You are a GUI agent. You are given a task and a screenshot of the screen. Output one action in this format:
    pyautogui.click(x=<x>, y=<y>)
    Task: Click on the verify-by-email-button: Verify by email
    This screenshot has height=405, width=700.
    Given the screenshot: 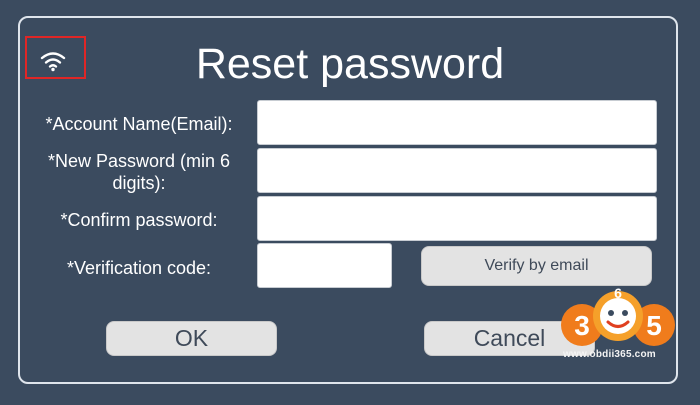 What is the action you would take?
    pyautogui.click(x=536, y=266)
    